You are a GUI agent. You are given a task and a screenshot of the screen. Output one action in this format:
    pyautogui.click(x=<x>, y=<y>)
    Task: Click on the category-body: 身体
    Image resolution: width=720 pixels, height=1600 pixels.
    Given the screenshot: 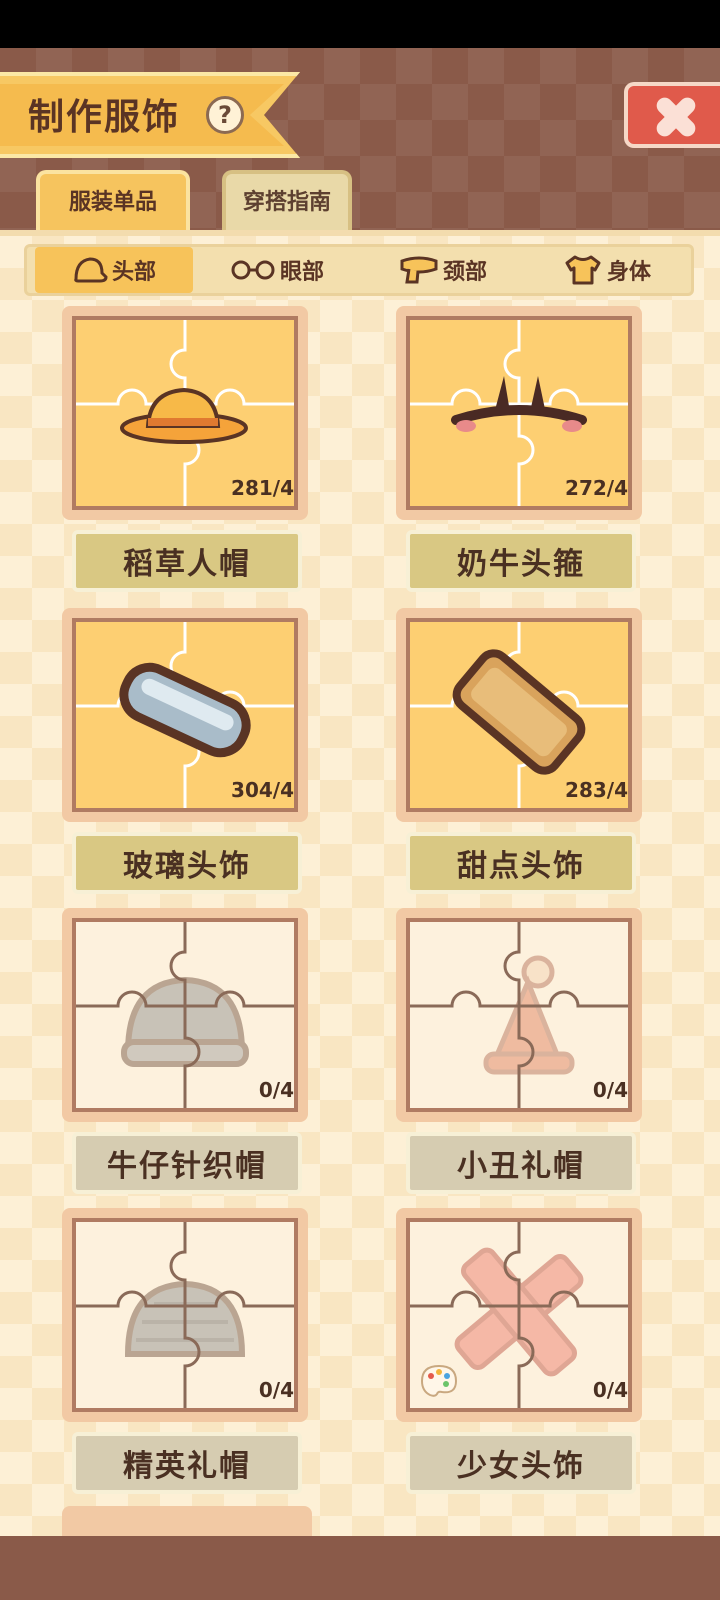 What is the action you would take?
    pyautogui.click(x=607, y=270)
    